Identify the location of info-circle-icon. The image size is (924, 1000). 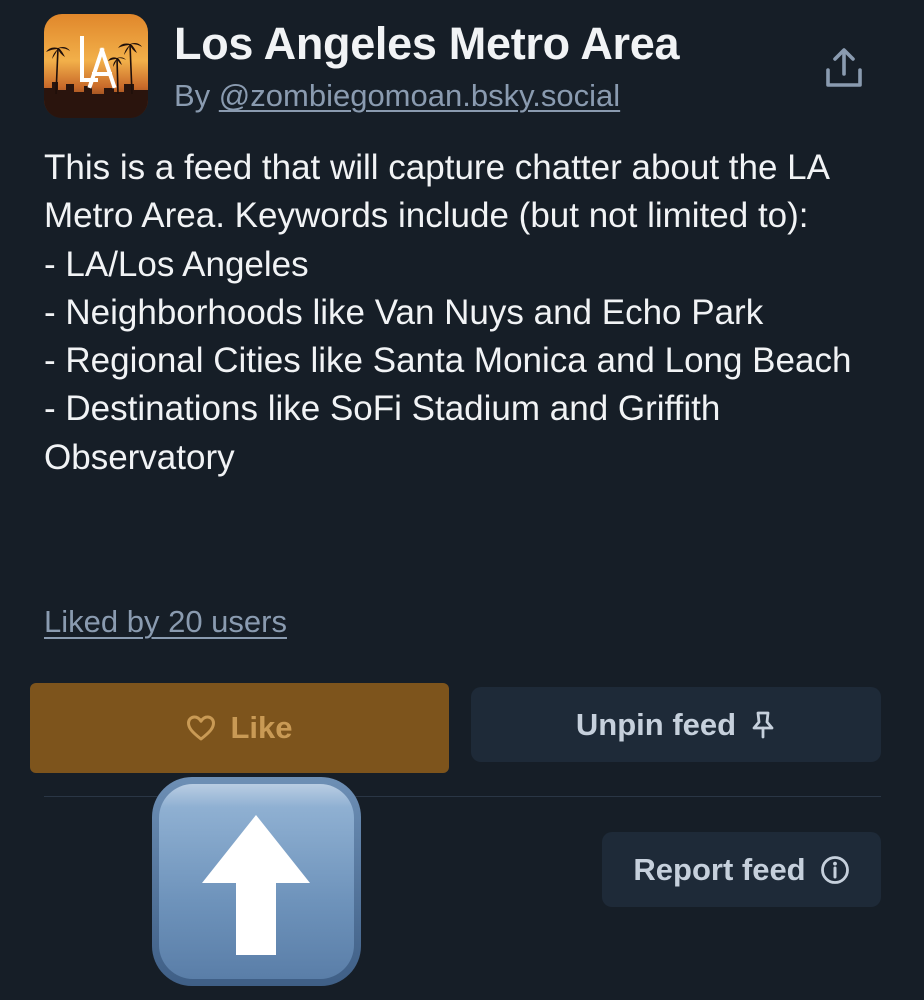
(834, 869).